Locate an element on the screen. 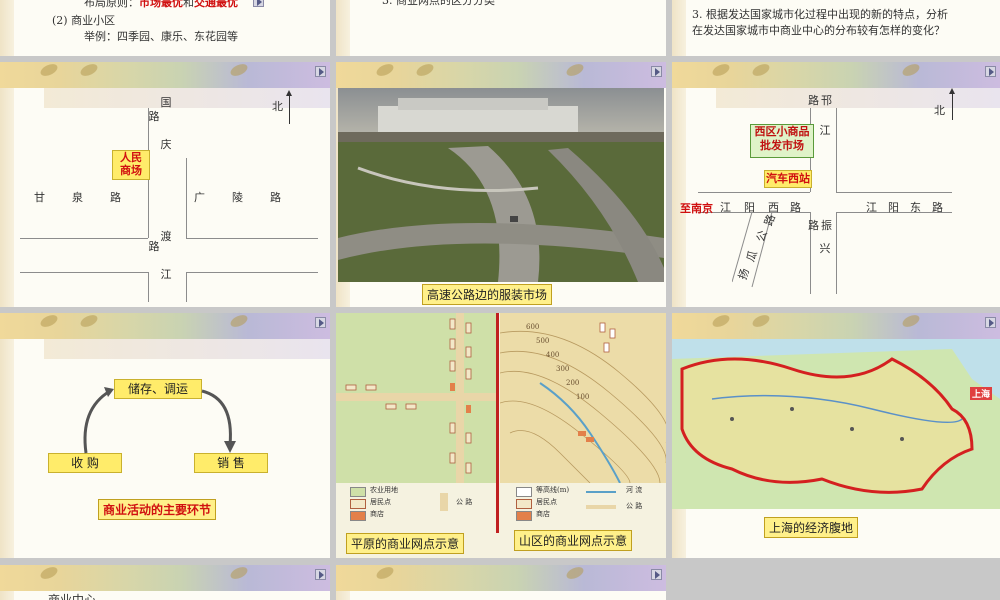 This screenshot has height=600, width=1000. highway-caption: 高速公路边的服装市场 is located at coordinates (487, 294).